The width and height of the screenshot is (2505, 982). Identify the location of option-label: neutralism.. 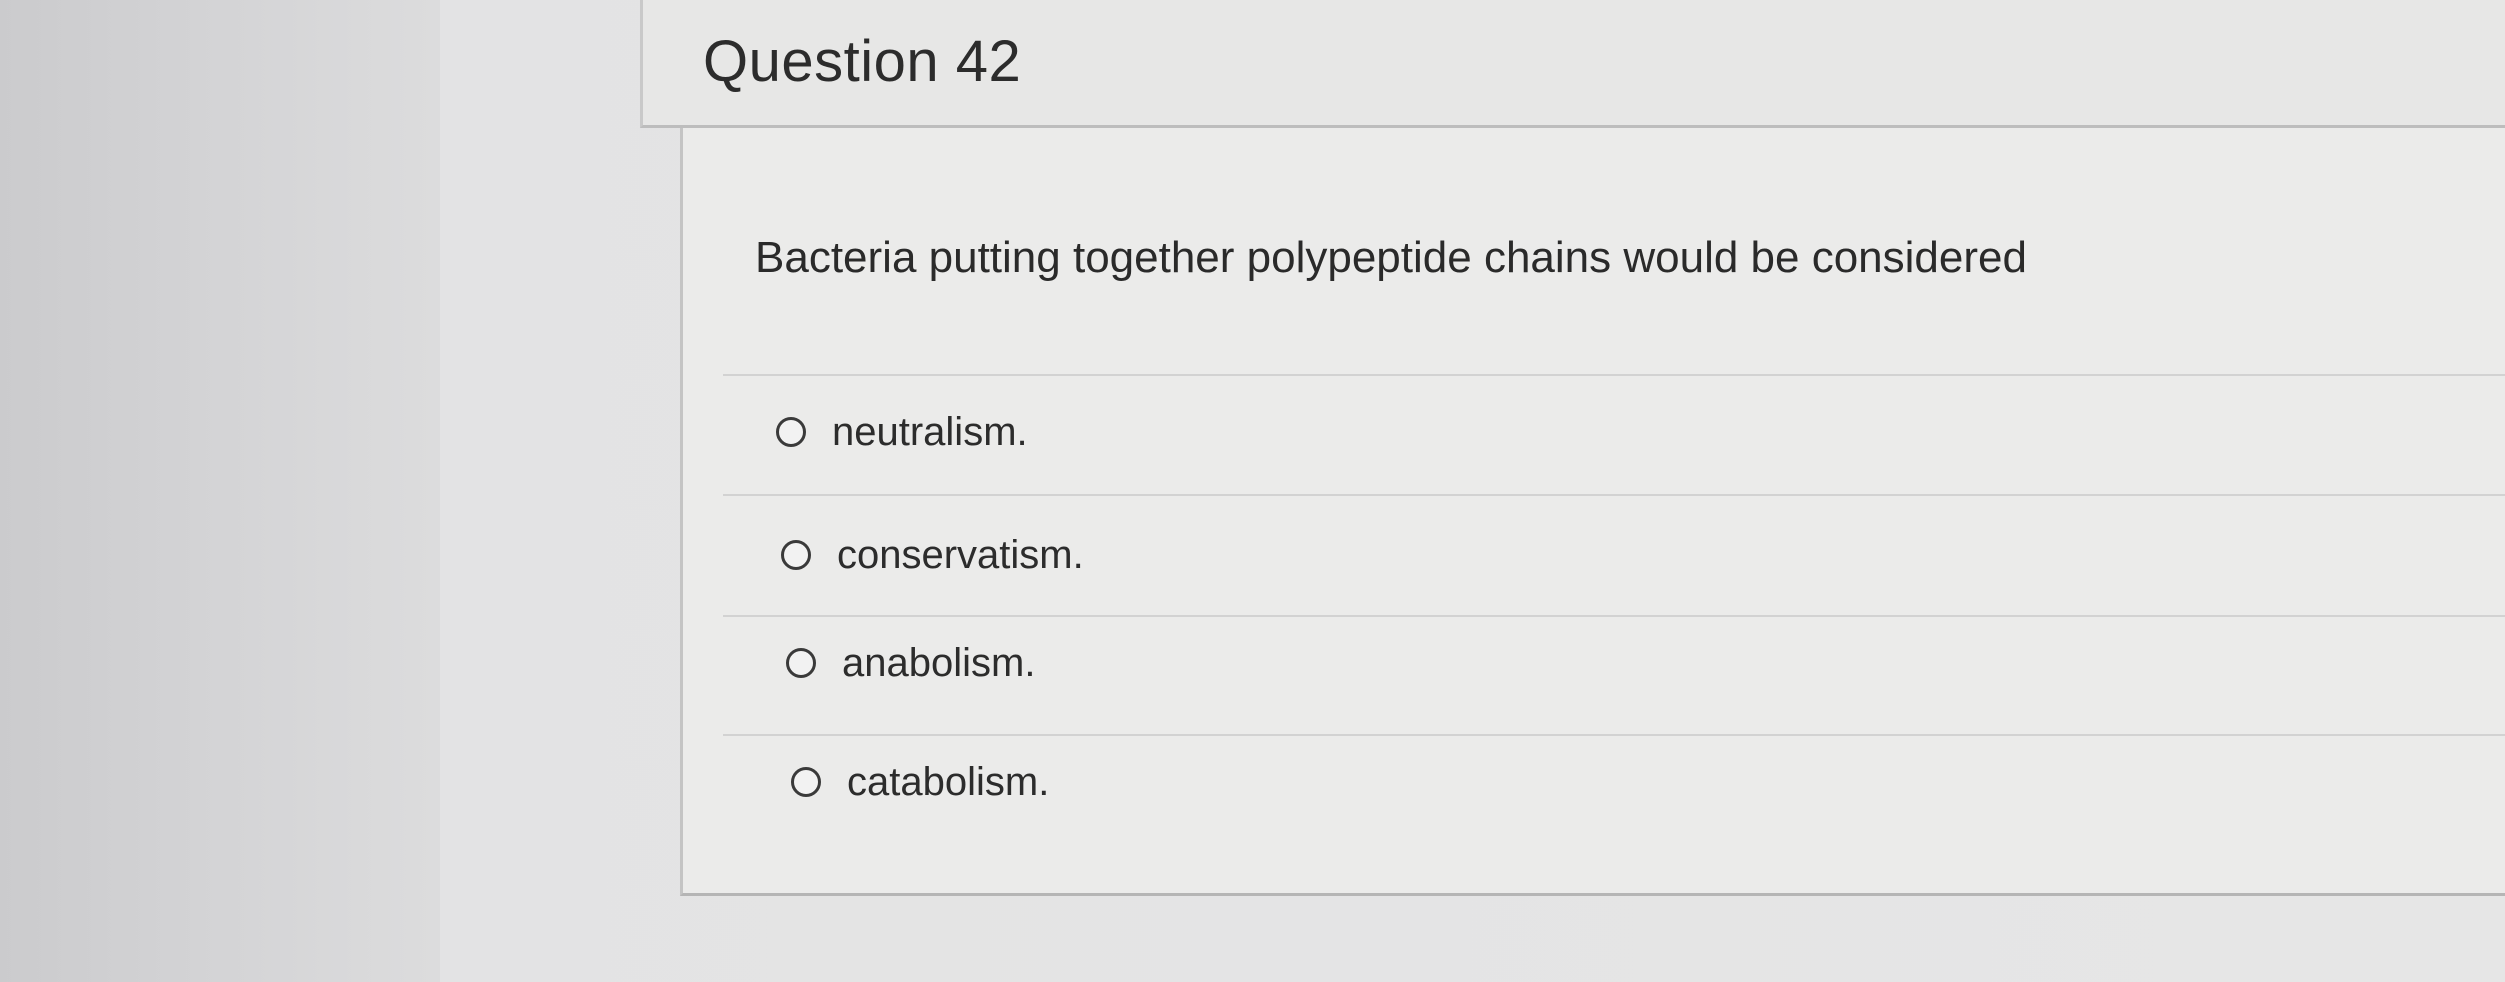
(930, 431).